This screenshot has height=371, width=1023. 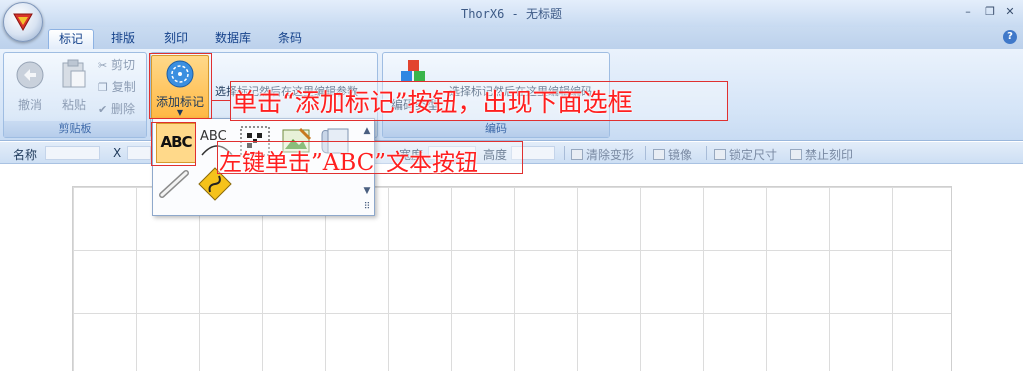 I want to click on name-field, so click(x=72, y=153).